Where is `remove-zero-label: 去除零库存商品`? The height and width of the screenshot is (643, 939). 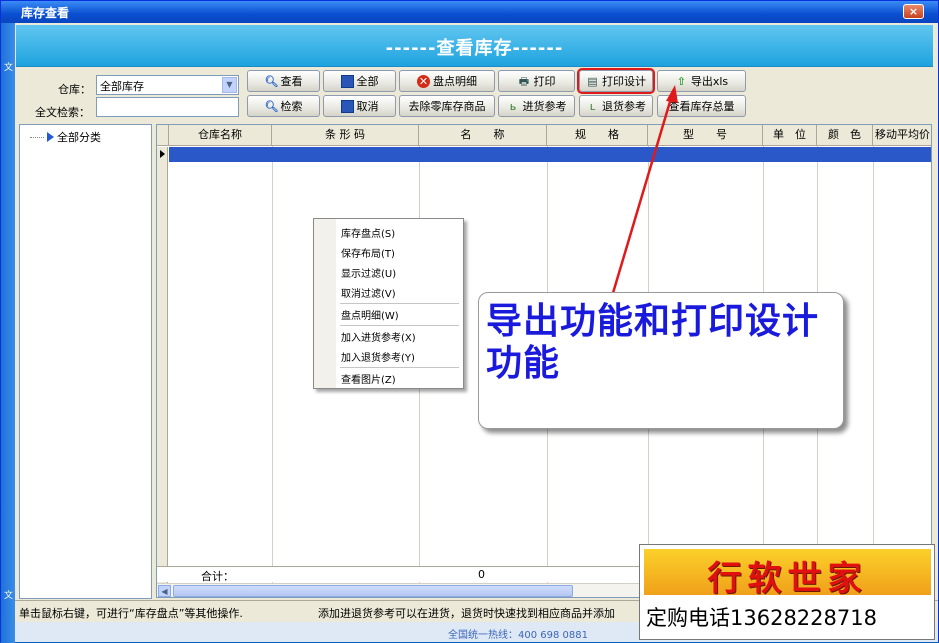
remove-zero-label: 去除零库存商品 is located at coordinates (447, 106).